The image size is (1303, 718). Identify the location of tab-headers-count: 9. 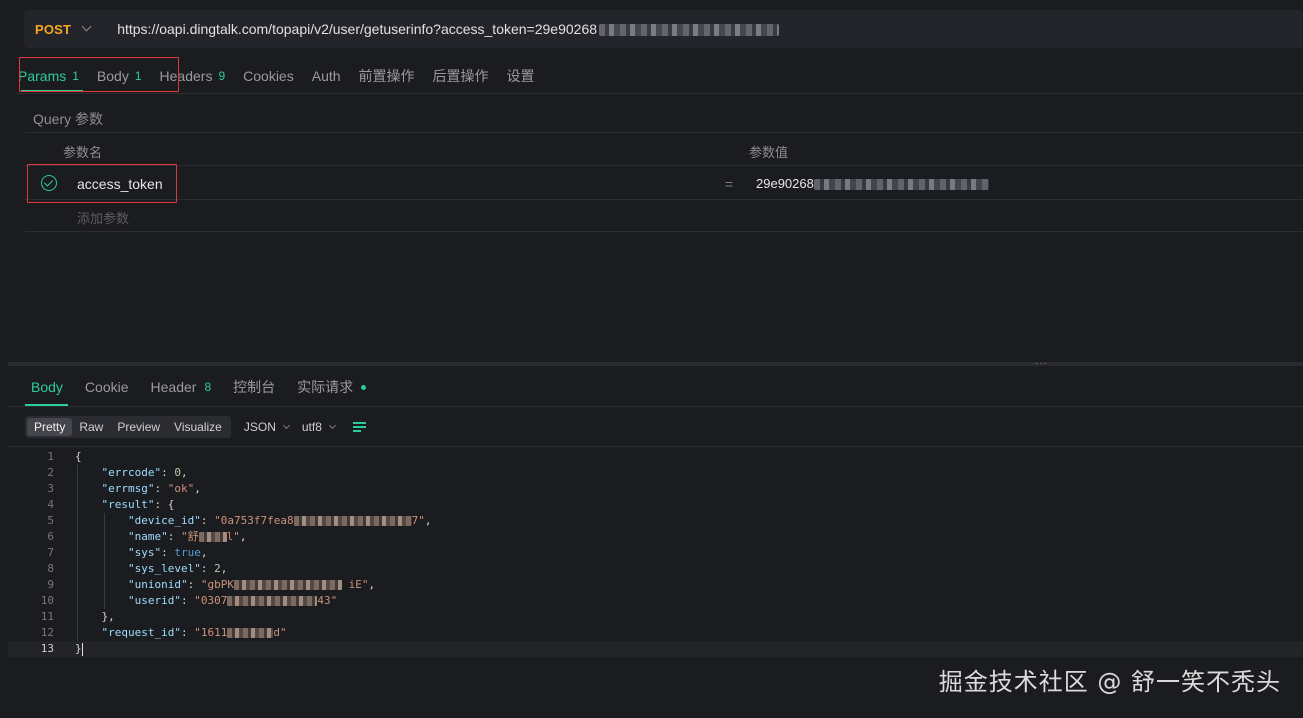
(222, 76).